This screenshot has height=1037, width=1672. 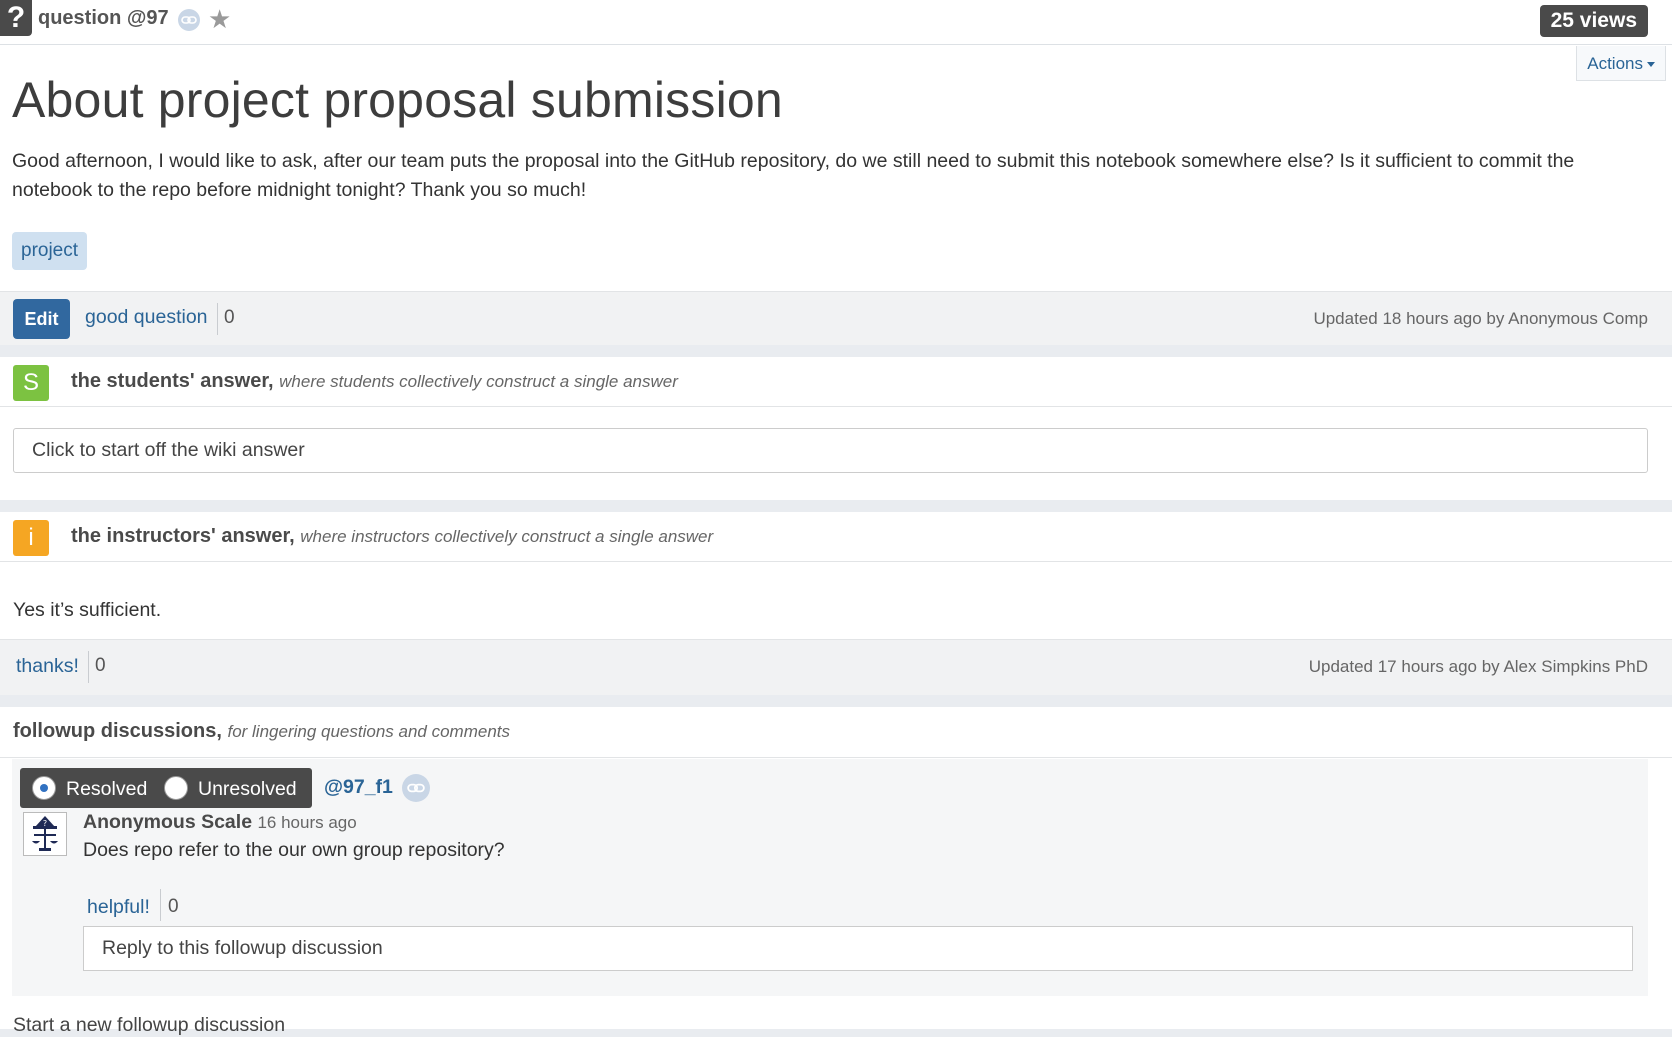 I want to click on actions-label: Actions, so click(x=1615, y=63).